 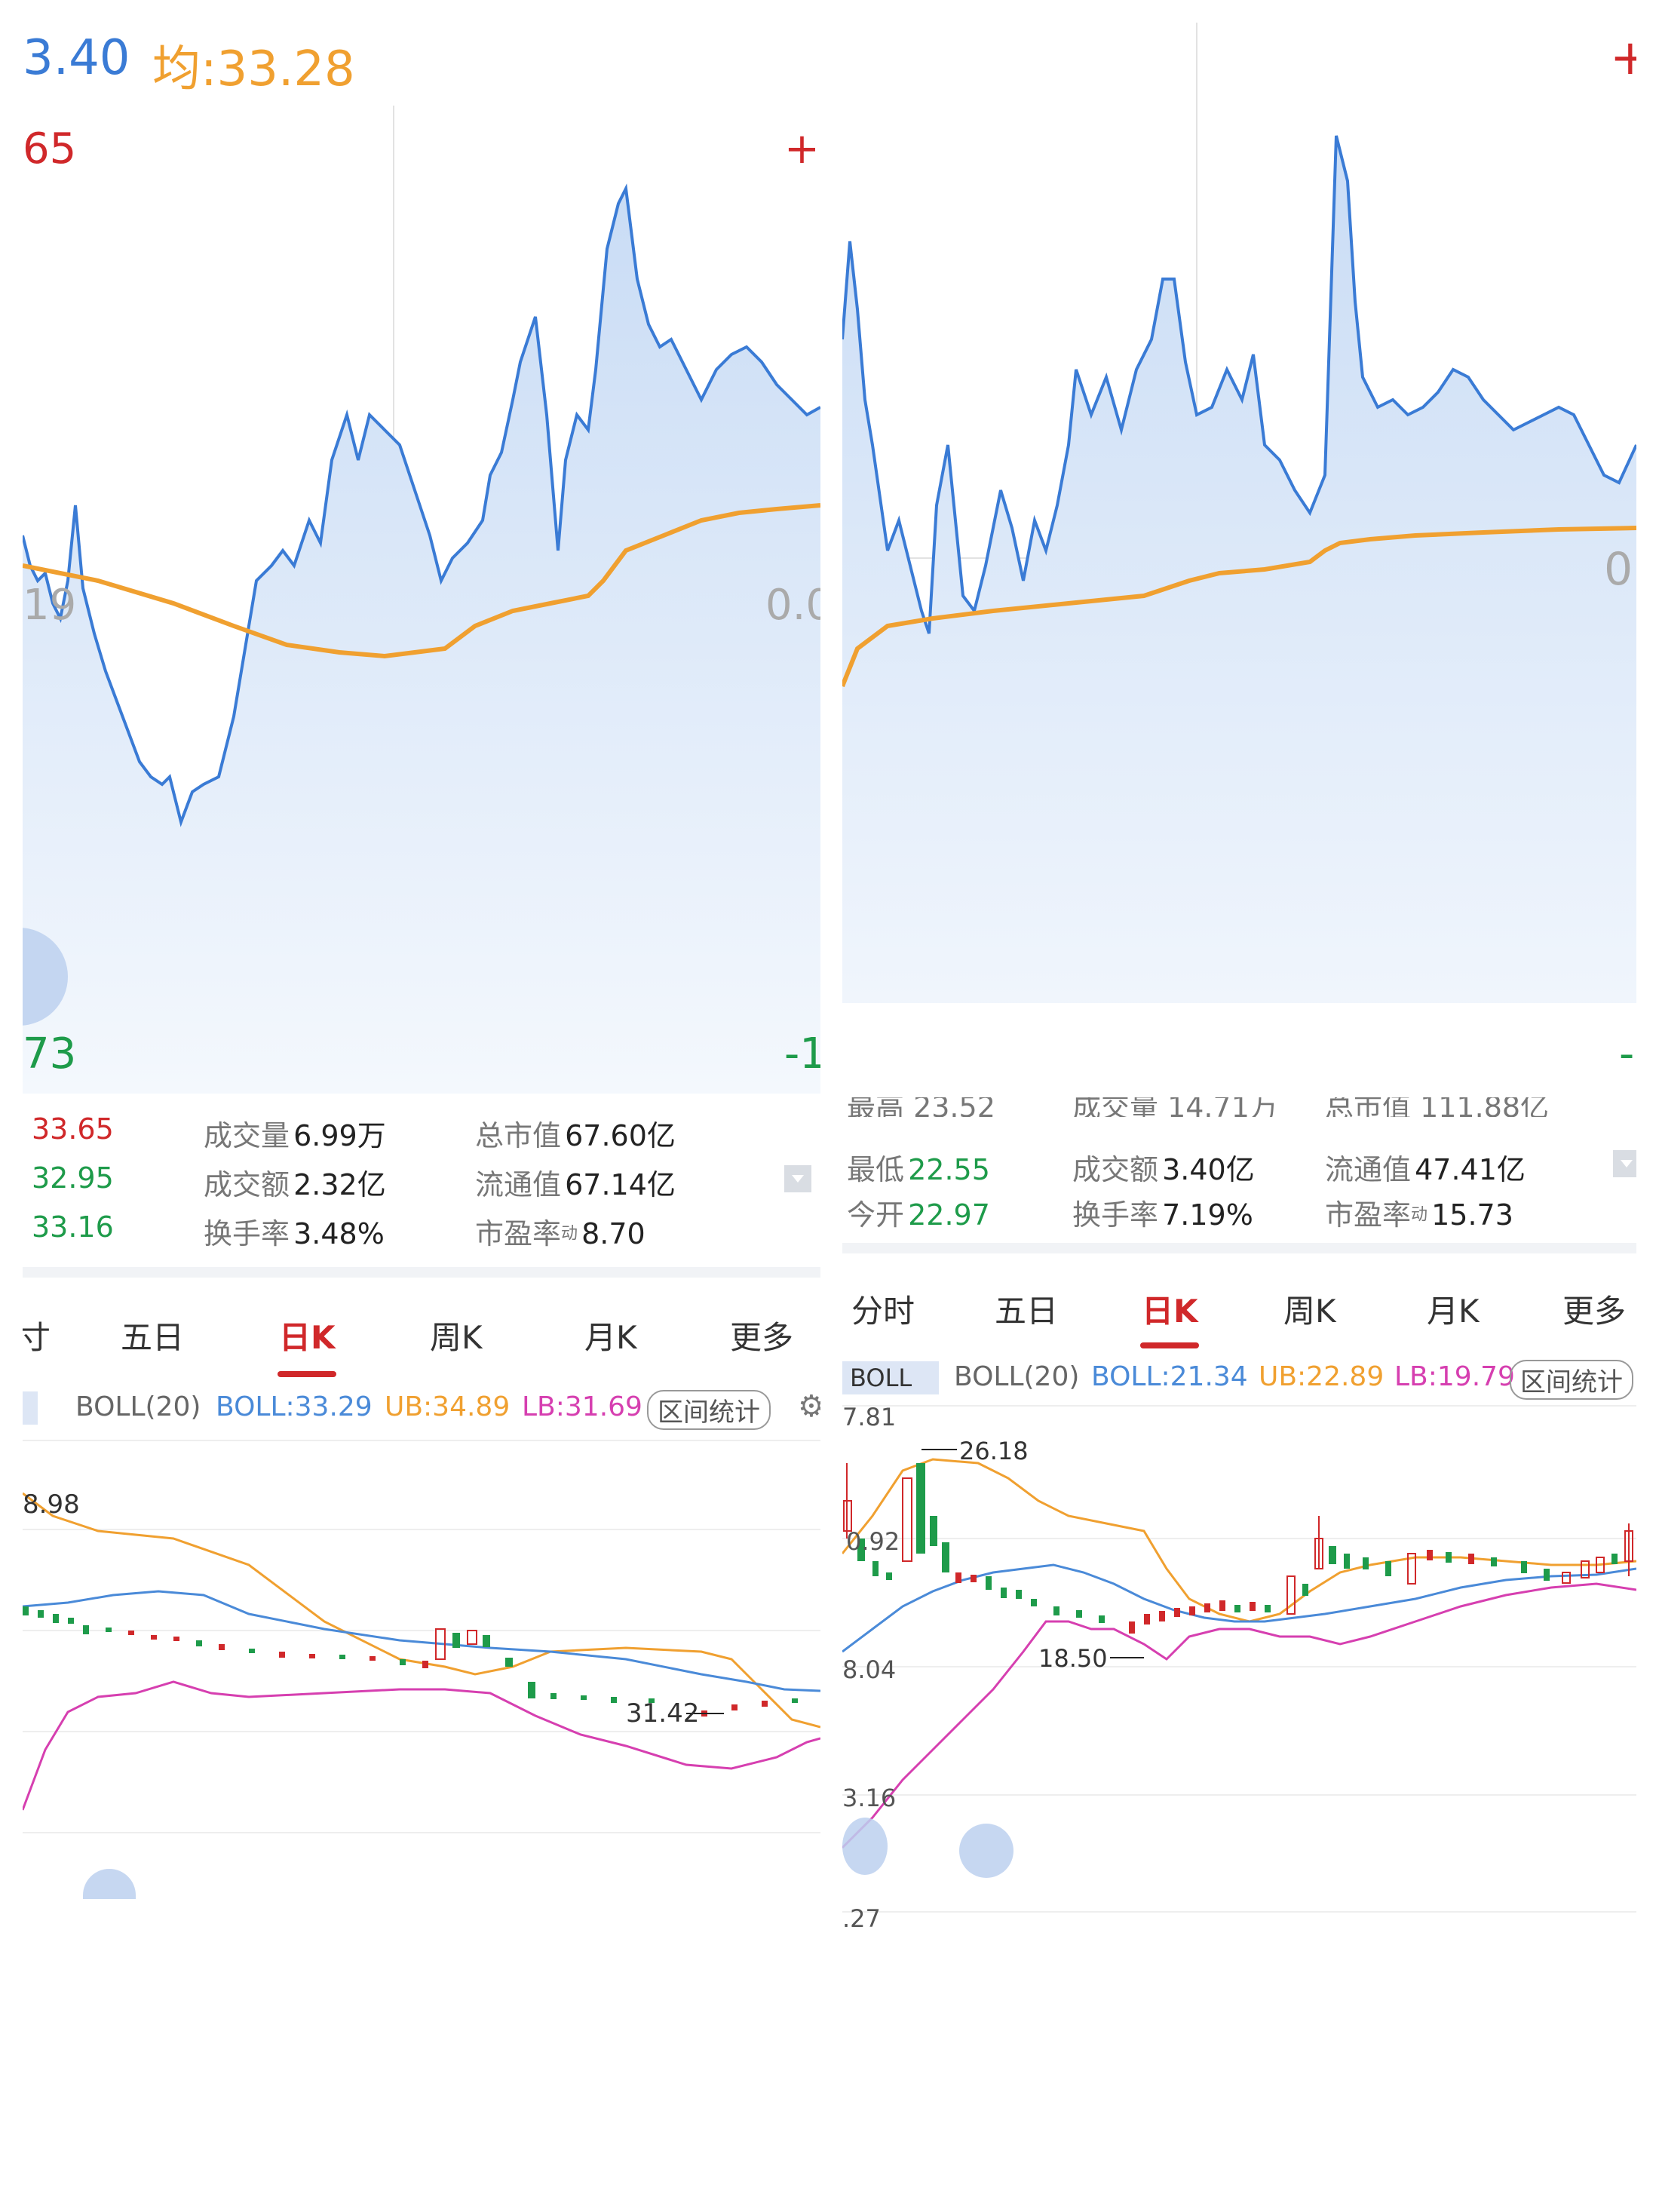 What do you see at coordinates (37, 1335) in the screenshot?
I see `tab-intraday: 寸` at bounding box center [37, 1335].